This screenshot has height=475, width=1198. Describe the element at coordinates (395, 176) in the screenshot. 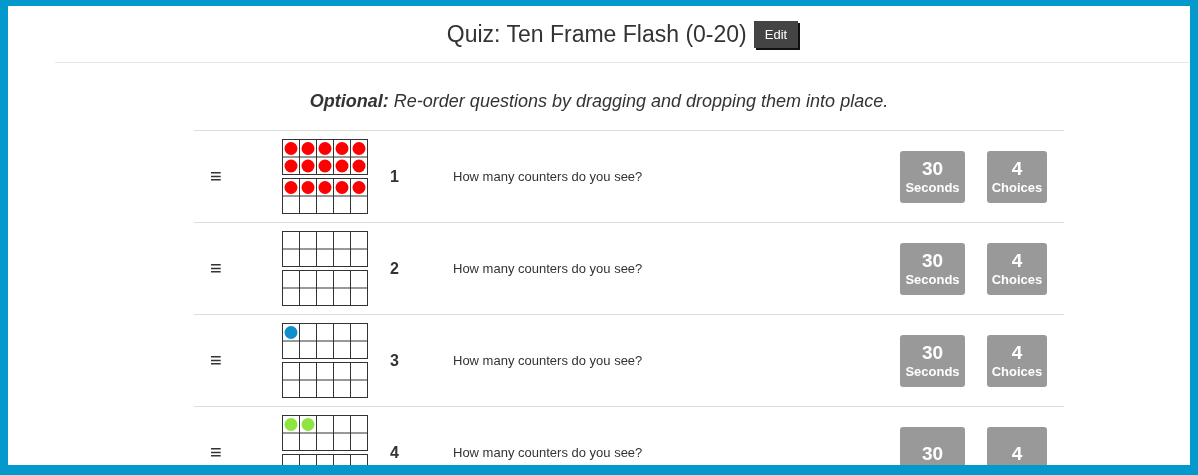

I see `question-number: 1` at that location.